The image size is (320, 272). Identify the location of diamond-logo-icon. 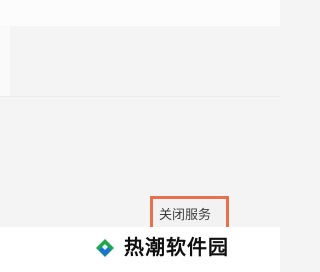
(105, 248).